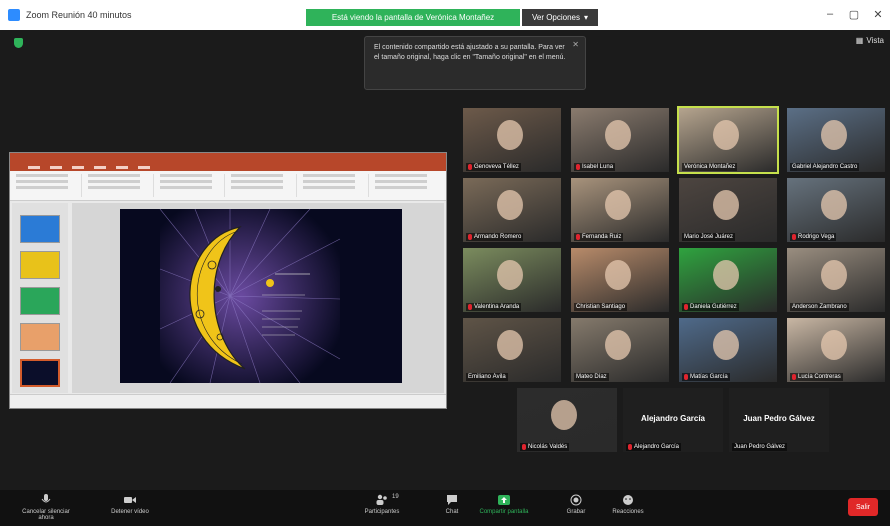 This screenshot has height=526, width=890. I want to click on leave-button: Salir, so click(863, 507).